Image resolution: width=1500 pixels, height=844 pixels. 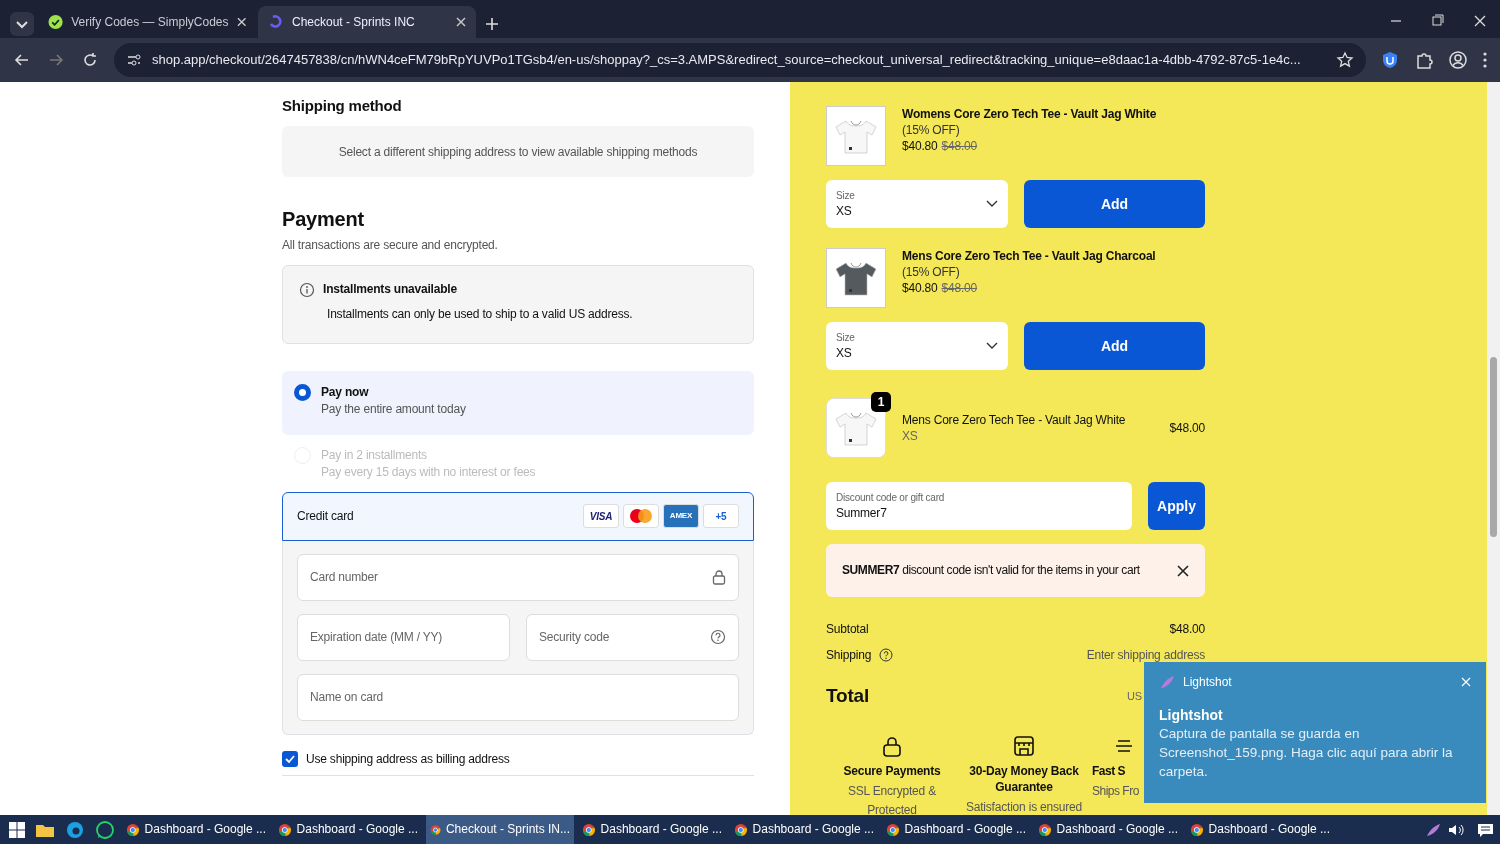 What do you see at coordinates (480, 313) in the screenshot?
I see `info-text: Installments can only be used to ship to a valid US address.` at bounding box center [480, 313].